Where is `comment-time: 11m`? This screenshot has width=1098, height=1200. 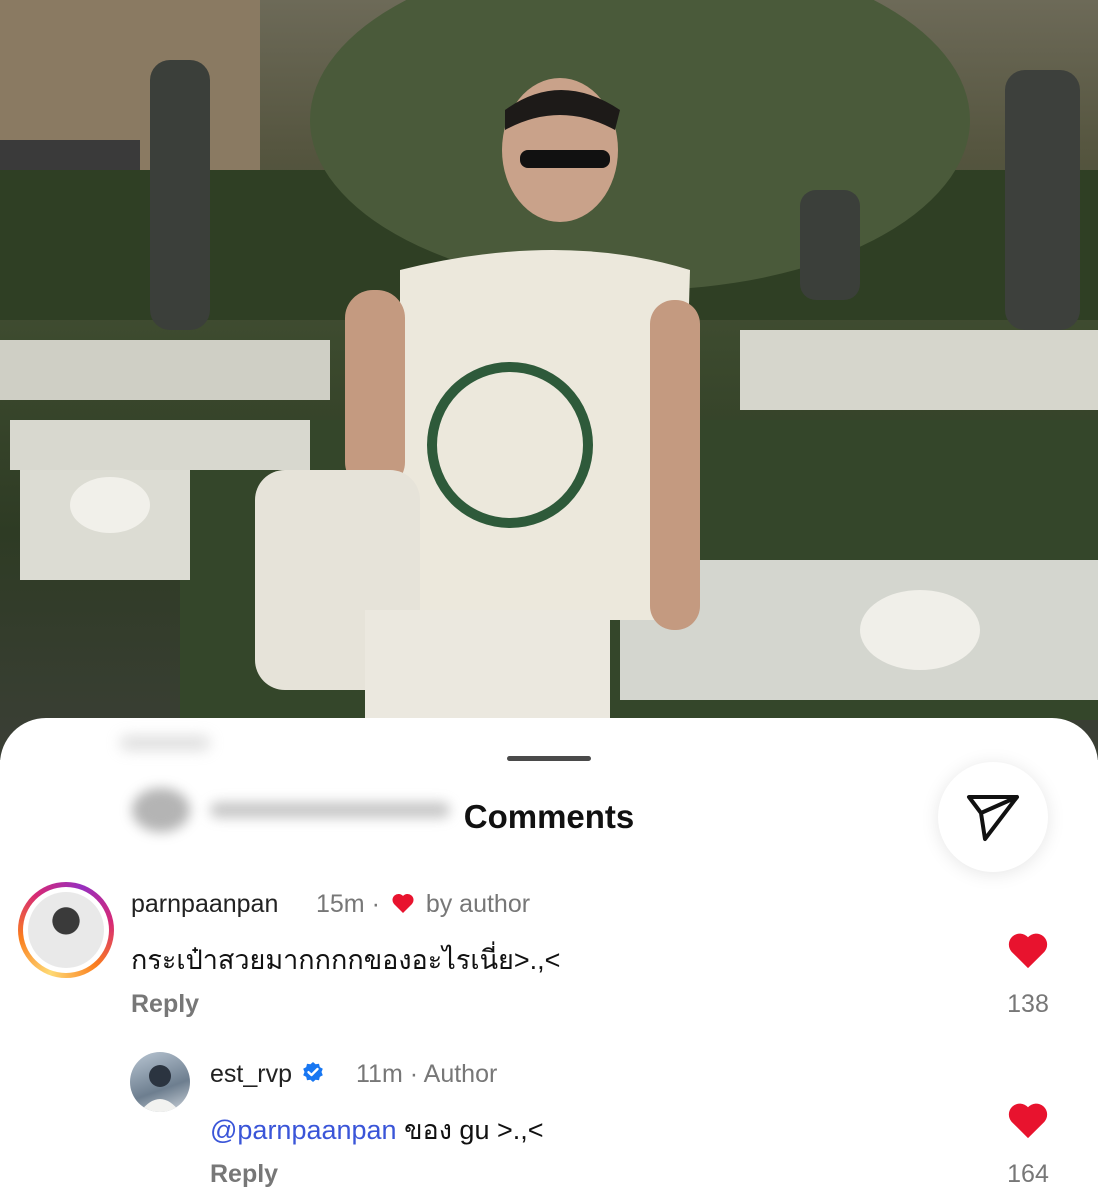 comment-time: 11m is located at coordinates (379, 1074).